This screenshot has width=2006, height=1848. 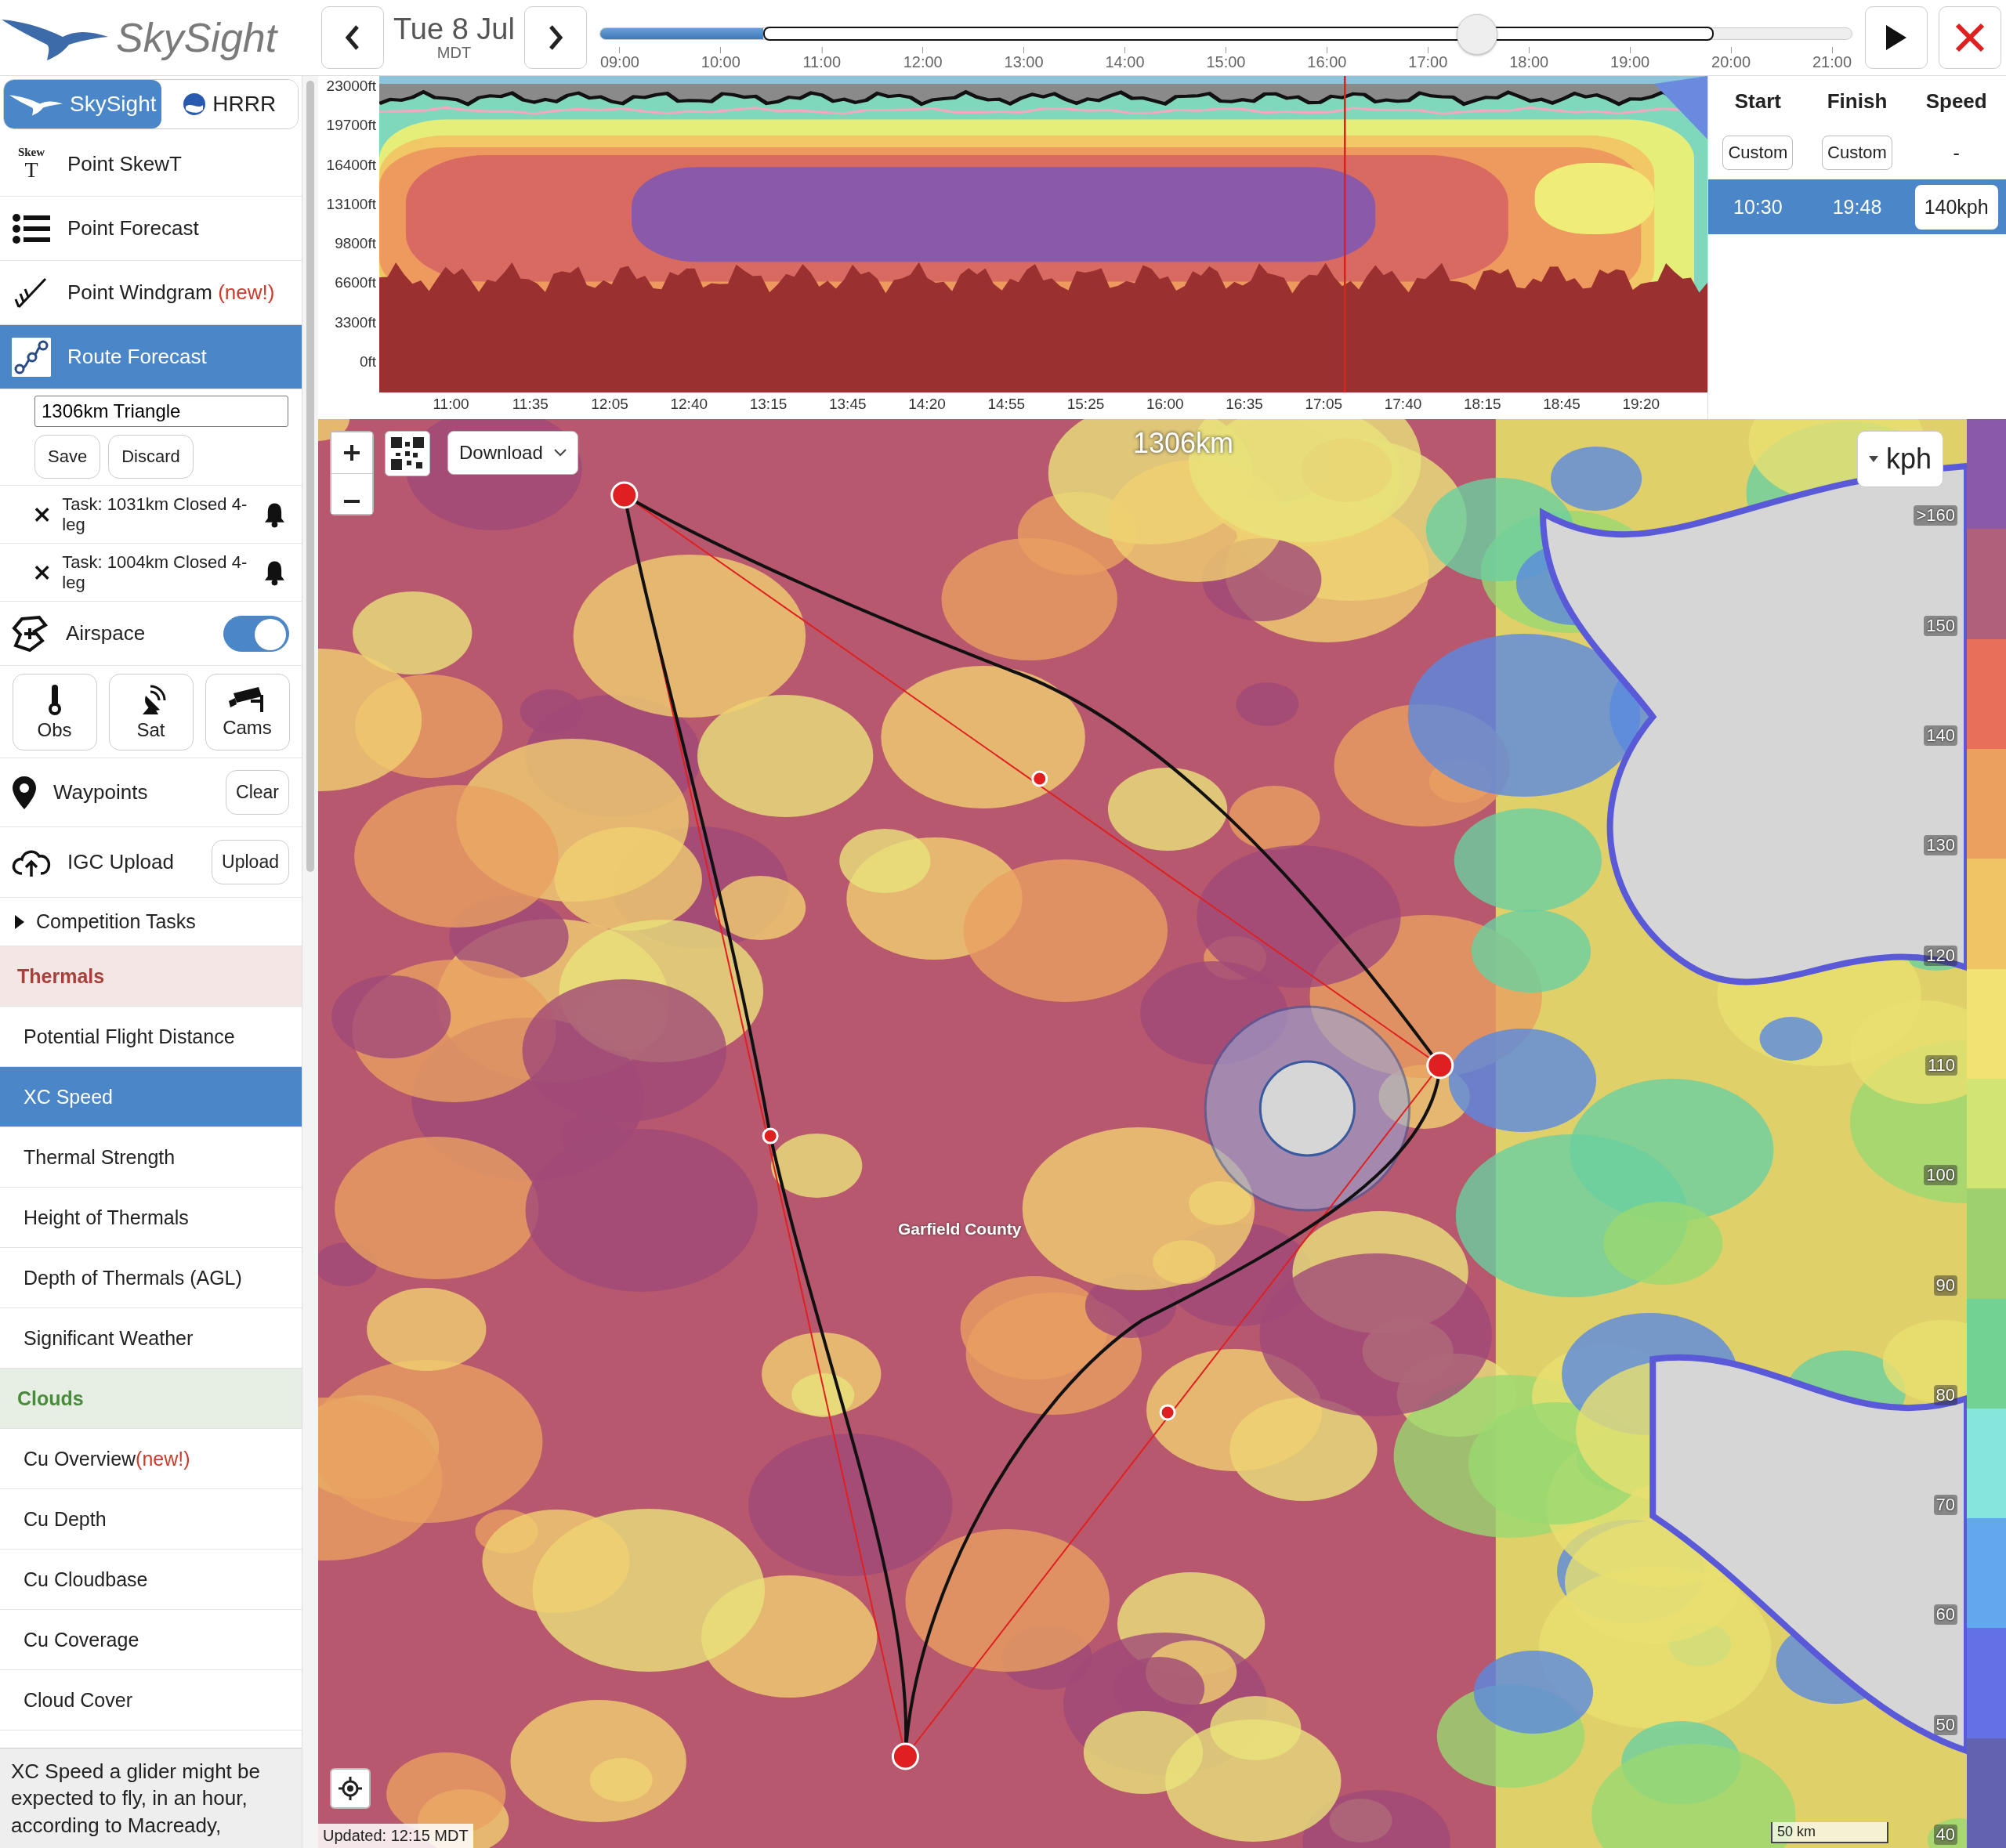 I want to click on altitude-axis-label: 13100ft, so click(x=351, y=204).